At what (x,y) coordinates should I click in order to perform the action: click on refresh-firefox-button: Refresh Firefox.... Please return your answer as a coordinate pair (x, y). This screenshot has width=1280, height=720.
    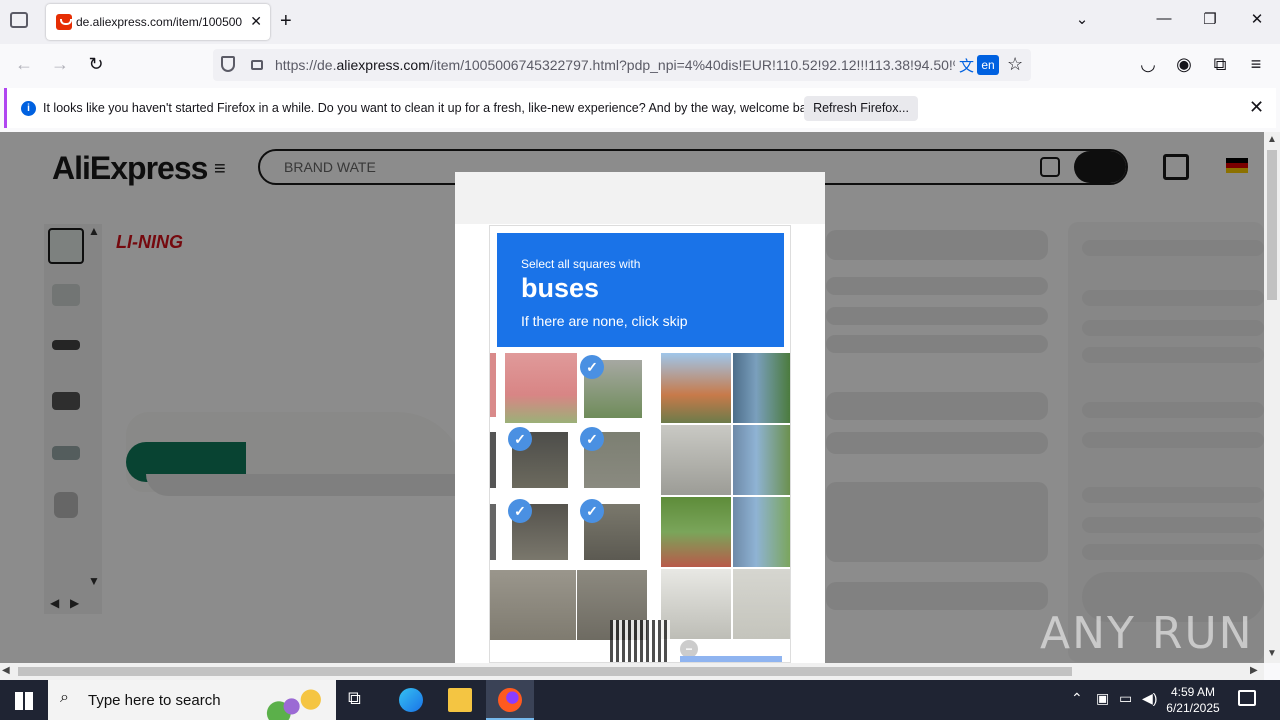
    Looking at the image, I should click on (861, 108).